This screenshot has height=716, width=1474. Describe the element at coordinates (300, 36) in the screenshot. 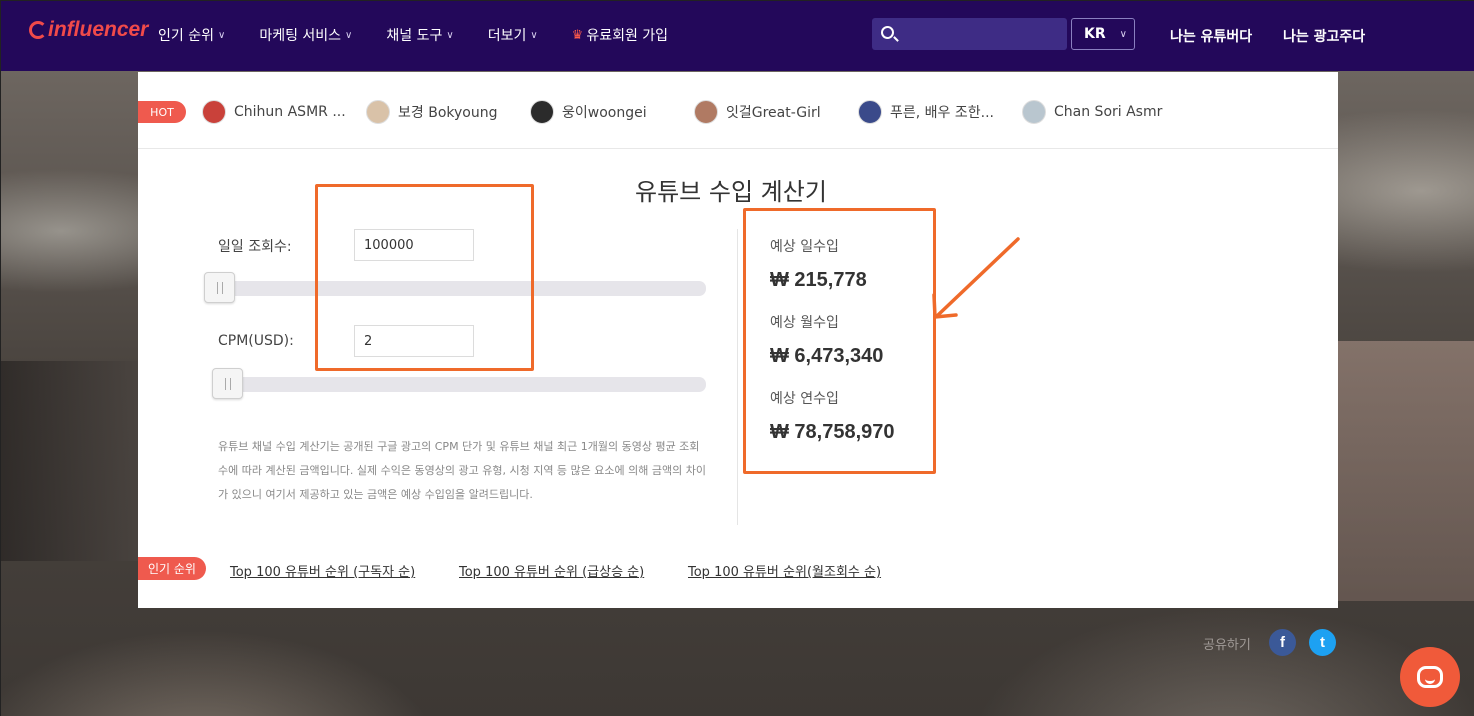

I see `nav-label: 마케팅 서비스` at that location.